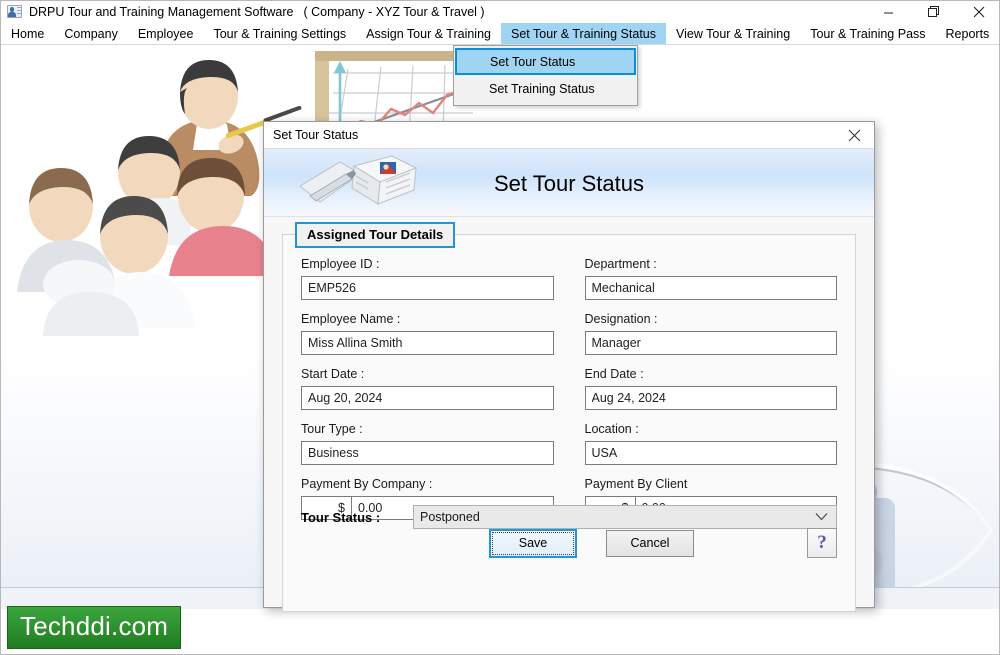 This screenshot has width=1000, height=655. What do you see at coordinates (614, 374) in the screenshot?
I see `label-end-date: End Date :` at bounding box center [614, 374].